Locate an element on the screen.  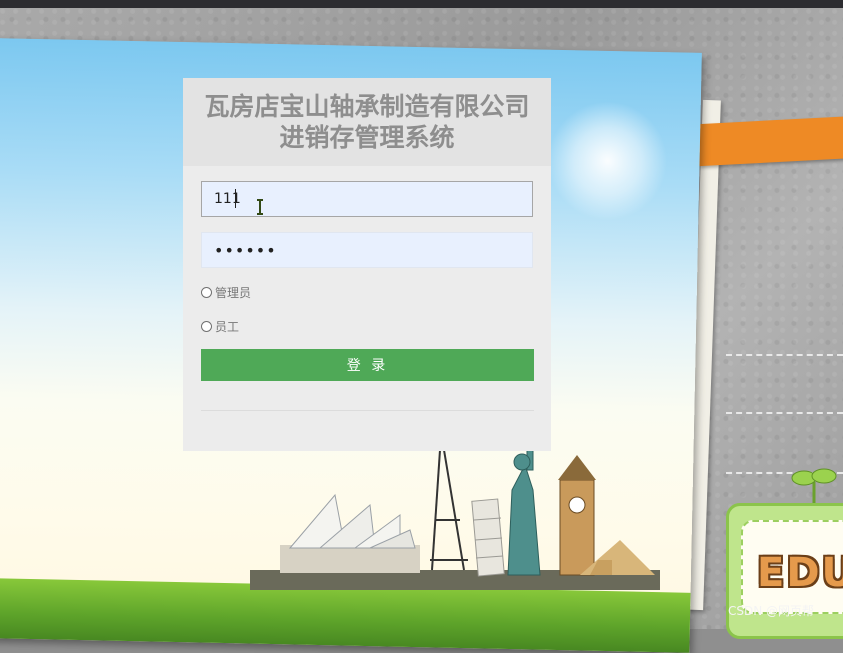
divider is located at coordinates (367, 410).